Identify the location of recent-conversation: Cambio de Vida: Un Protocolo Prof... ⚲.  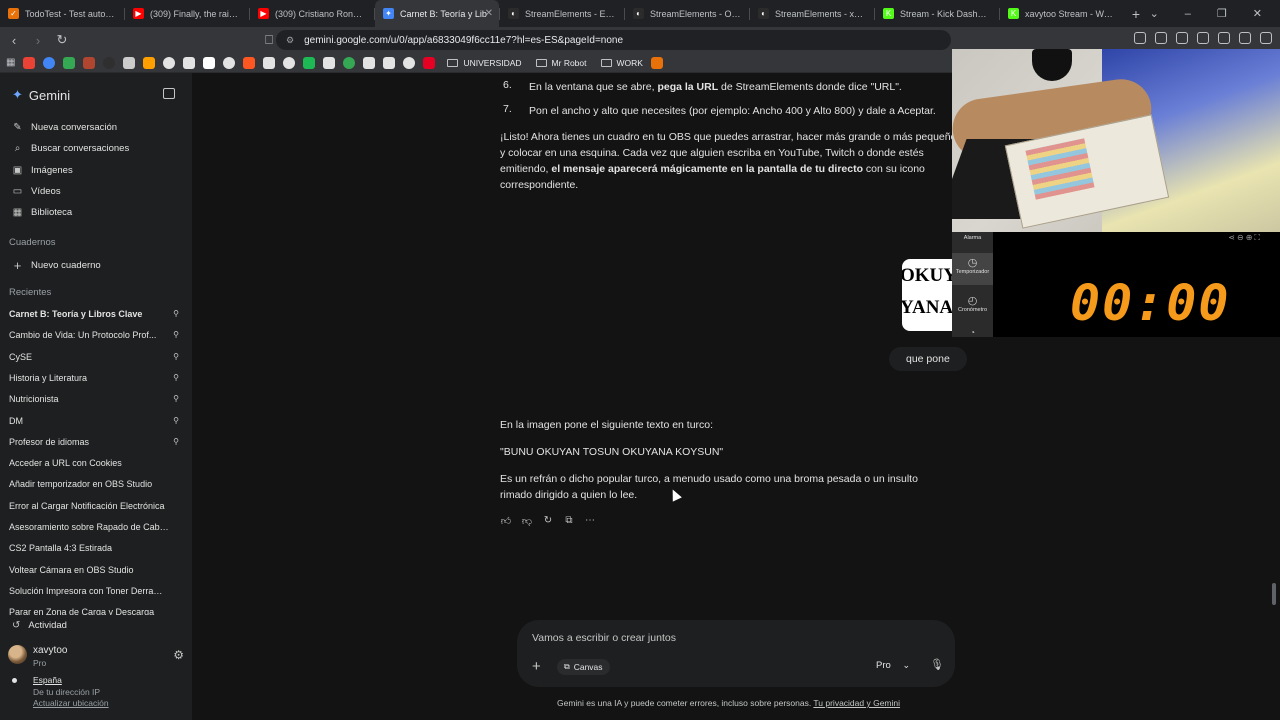
(94, 335).